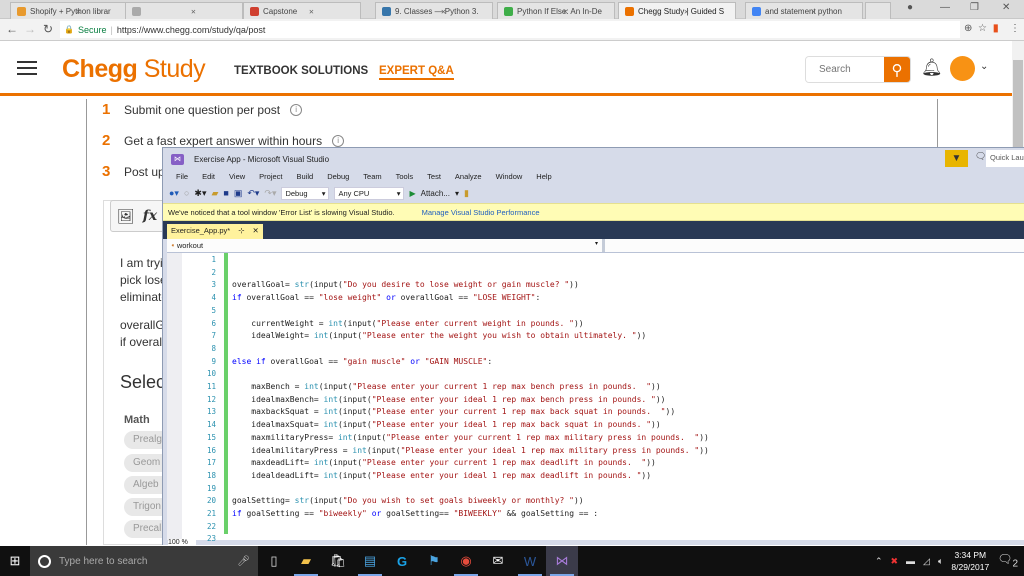 Image resolution: width=1024 pixels, height=576 pixels. I want to click on store-icon: 🛍︎, so click(338, 561).